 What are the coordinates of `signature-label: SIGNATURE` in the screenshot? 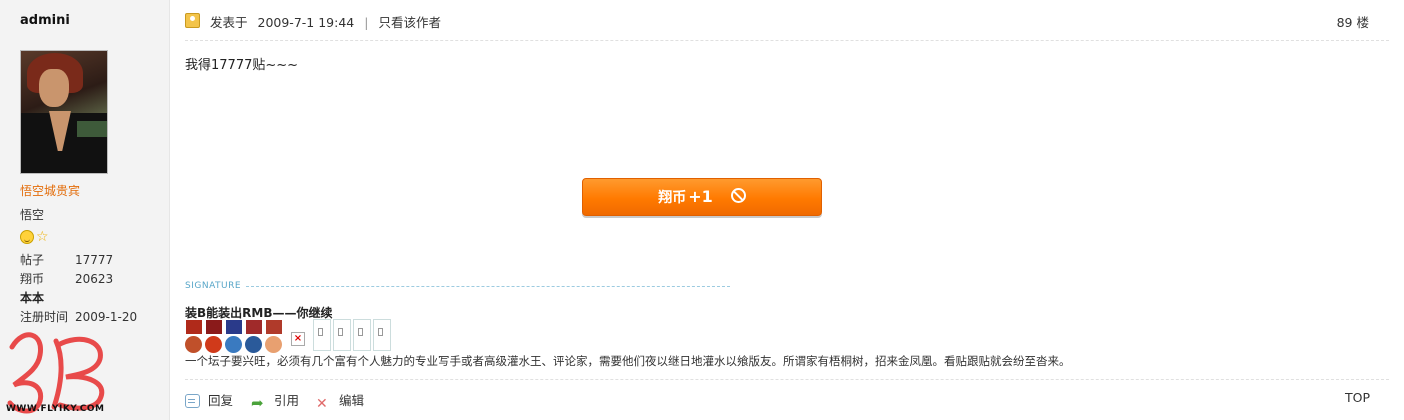 It's located at (213, 286).